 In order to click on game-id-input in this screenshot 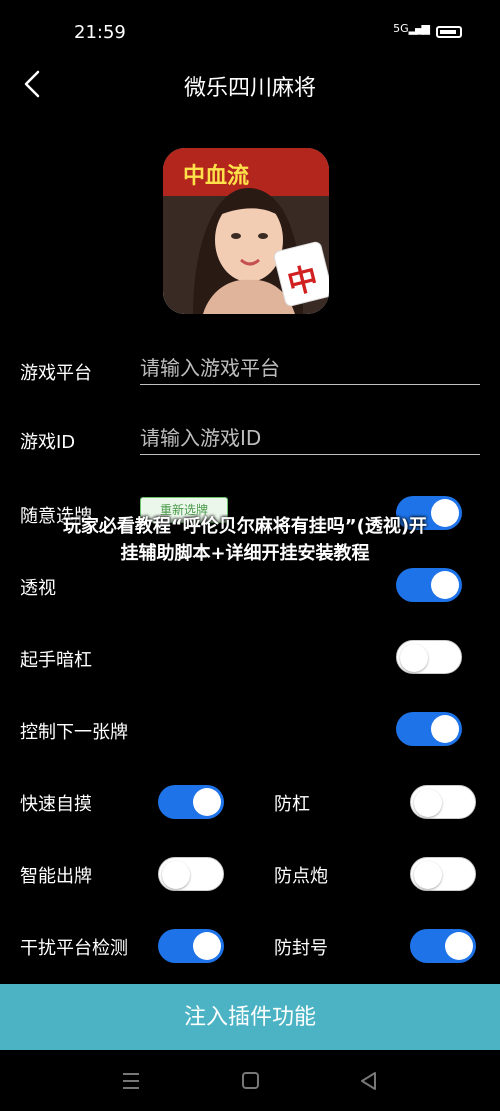, I will do `click(310, 438)`.